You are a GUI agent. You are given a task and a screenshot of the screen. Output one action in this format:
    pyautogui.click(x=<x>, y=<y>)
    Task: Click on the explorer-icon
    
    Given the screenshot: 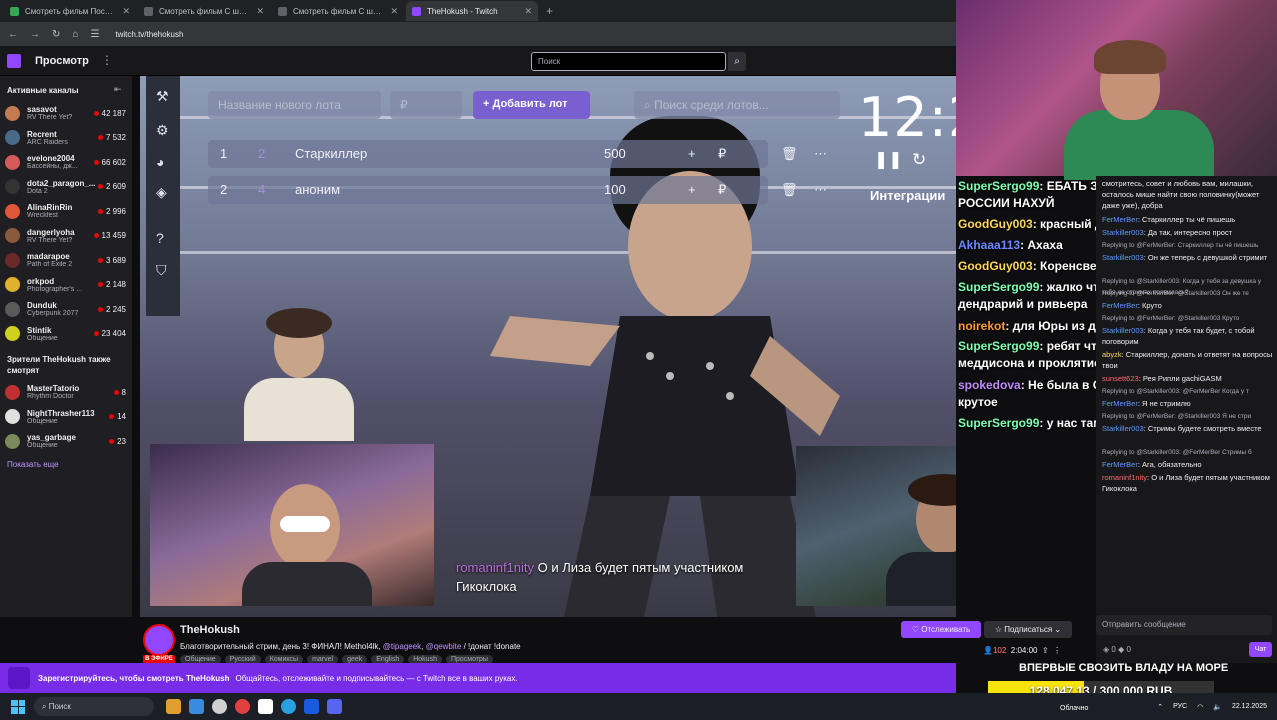 What is the action you would take?
    pyautogui.click(x=173, y=706)
    